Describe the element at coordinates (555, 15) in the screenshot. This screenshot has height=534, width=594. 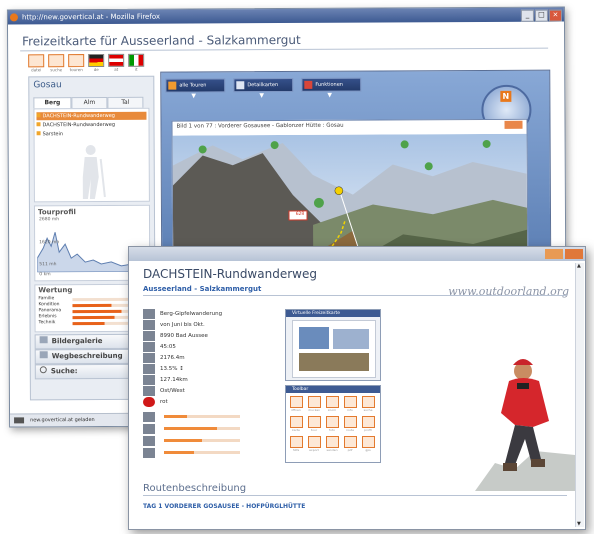
I see `close-button: ×` at that location.